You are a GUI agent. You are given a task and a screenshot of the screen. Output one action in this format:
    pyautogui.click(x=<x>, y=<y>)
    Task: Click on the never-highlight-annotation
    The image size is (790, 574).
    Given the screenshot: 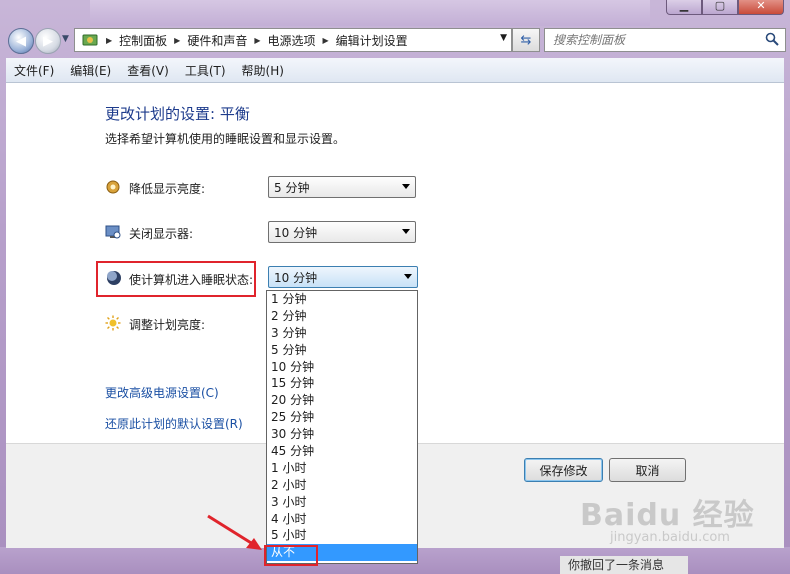 What is the action you would take?
    pyautogui.click(x=291, y=555)
    